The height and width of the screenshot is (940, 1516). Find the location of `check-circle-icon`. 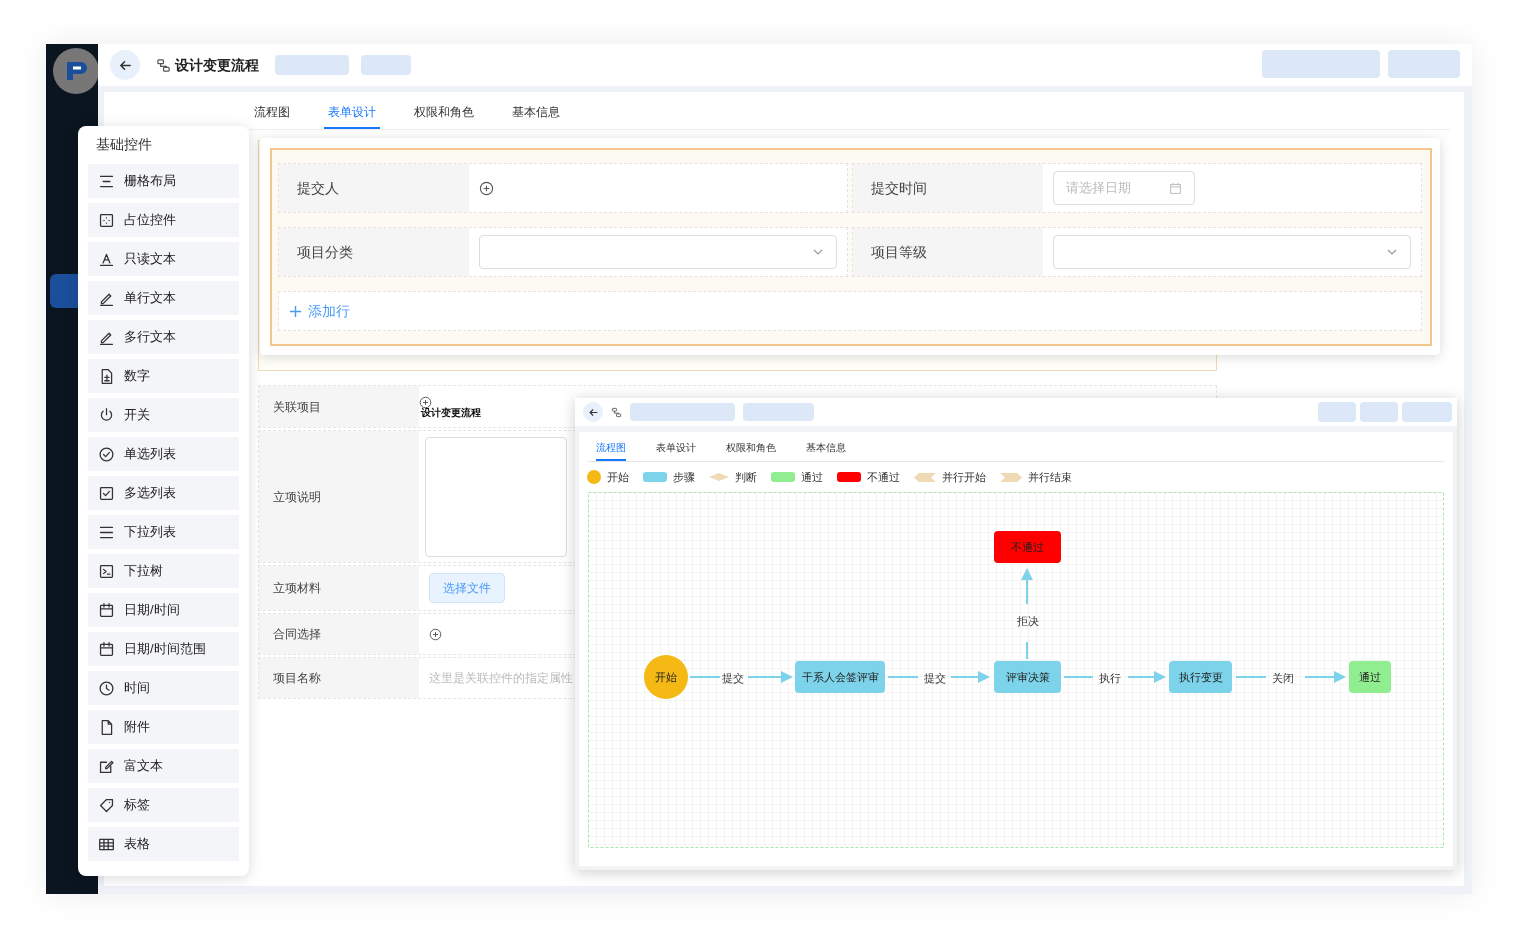

check-circle-icon is located at coordinates (106, 454).